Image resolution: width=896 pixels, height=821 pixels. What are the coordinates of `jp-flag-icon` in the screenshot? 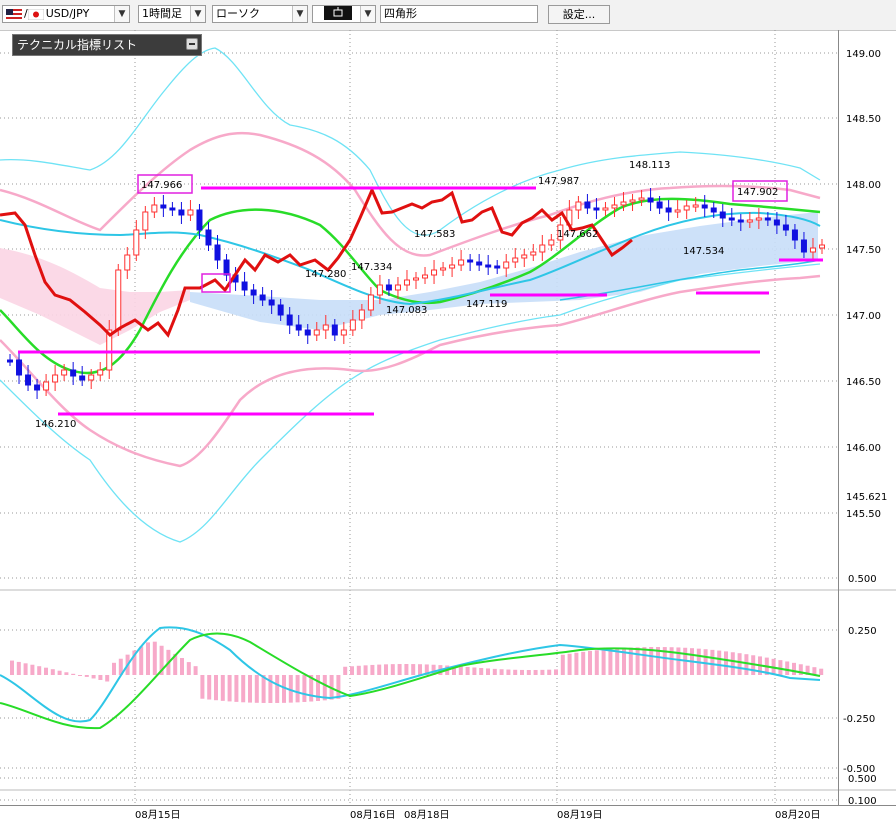 It's located at (35, 14).